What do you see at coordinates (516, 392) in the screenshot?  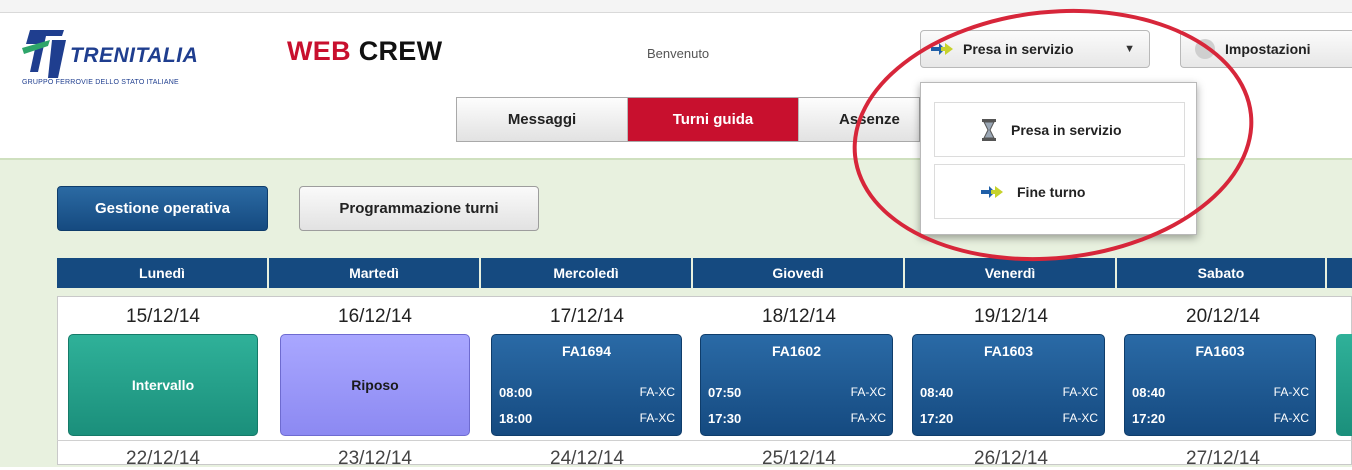 I see `shift-start-time: 08:00` at bounding box center [516, 392].